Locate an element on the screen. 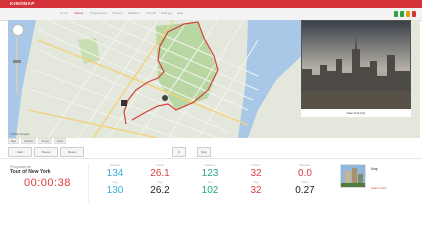 This screenshot has height=242, width=422. tab-terrain: Terrain is located at coordinates (45, 141).